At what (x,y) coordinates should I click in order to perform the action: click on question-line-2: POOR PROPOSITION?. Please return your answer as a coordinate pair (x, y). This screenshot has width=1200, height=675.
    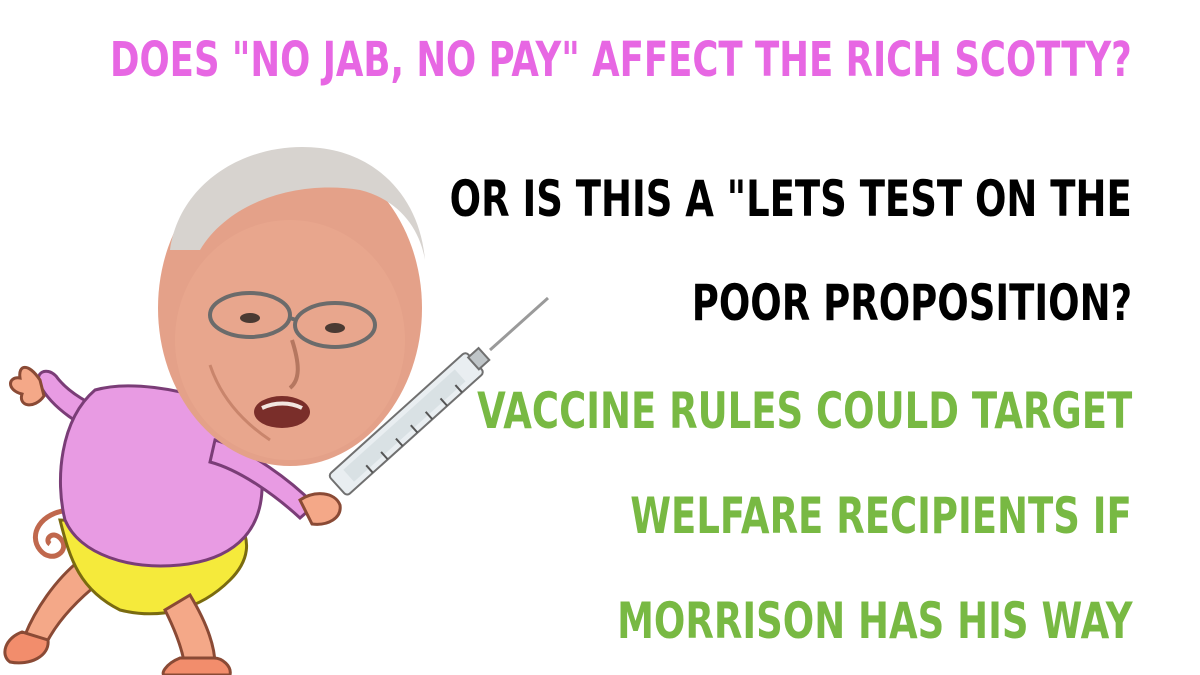
    Looking at the image, I should click on (911, 303).